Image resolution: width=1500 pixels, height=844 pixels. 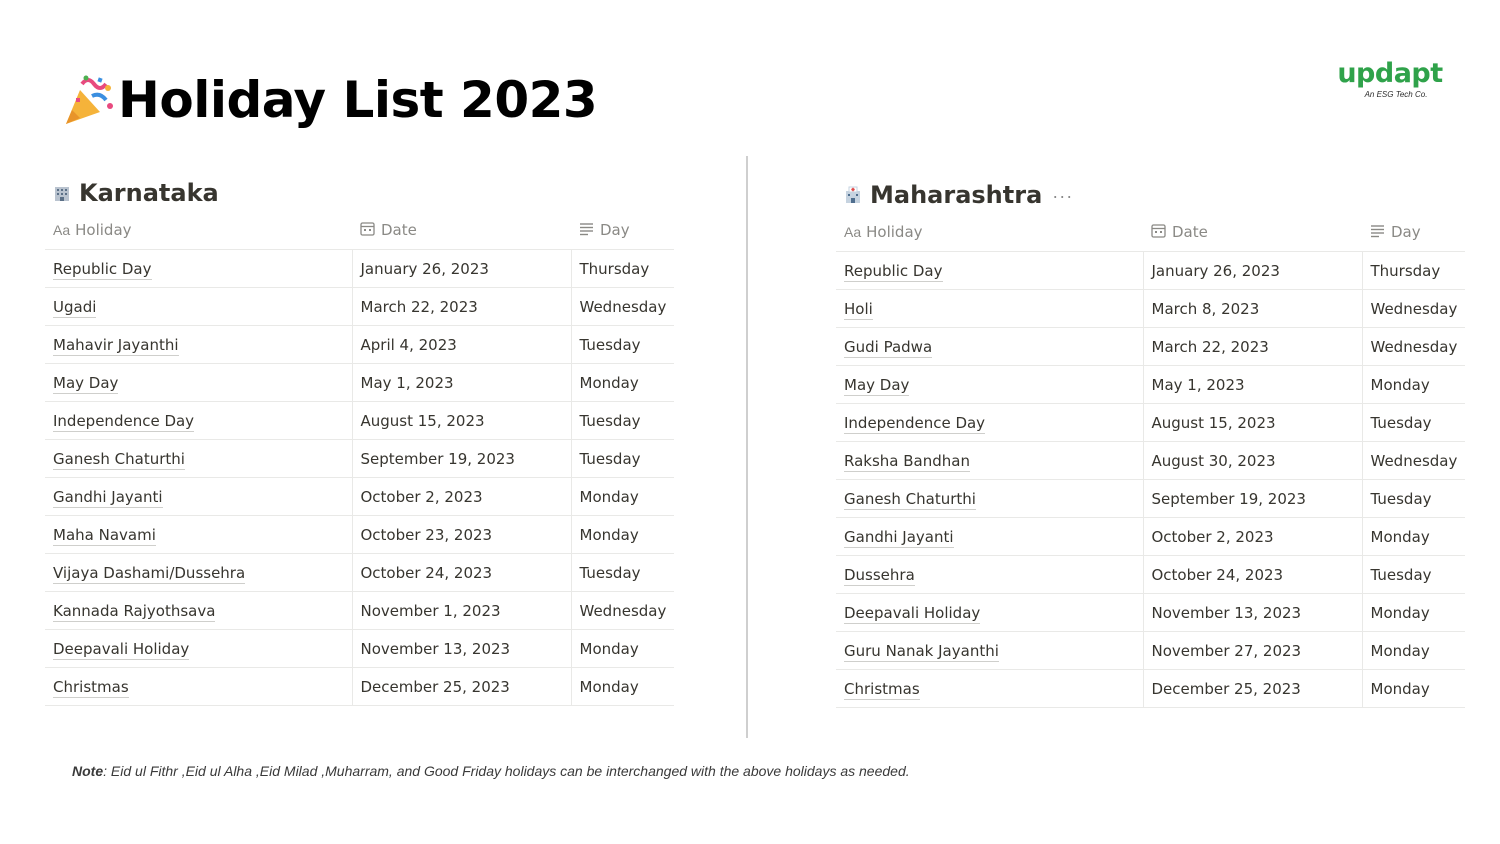 I want to click on date-cell: December 25, 2023, so click(x=461, y=686).